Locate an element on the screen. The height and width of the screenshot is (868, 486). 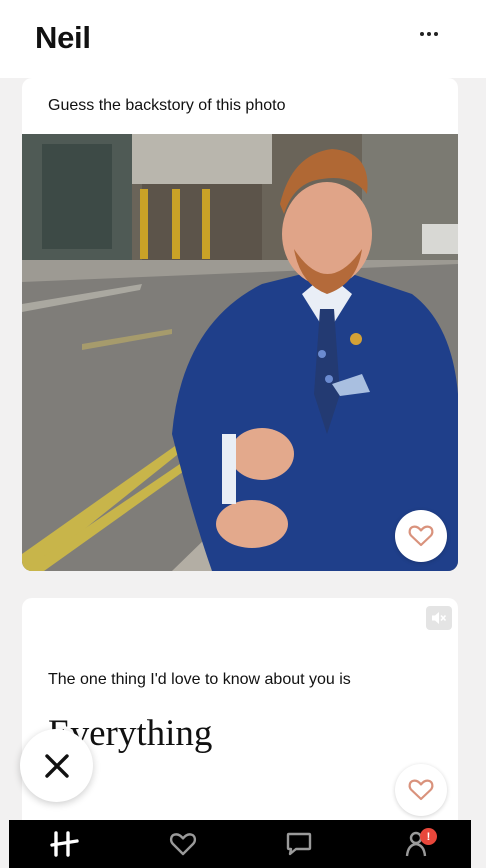
profile-name: Neil is located at coordinates (63, 37).